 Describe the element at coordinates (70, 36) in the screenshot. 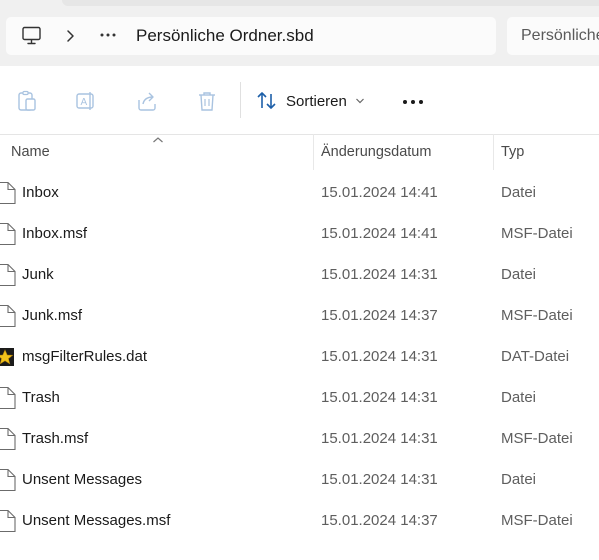

I see `chevron-right-icon` at that location.